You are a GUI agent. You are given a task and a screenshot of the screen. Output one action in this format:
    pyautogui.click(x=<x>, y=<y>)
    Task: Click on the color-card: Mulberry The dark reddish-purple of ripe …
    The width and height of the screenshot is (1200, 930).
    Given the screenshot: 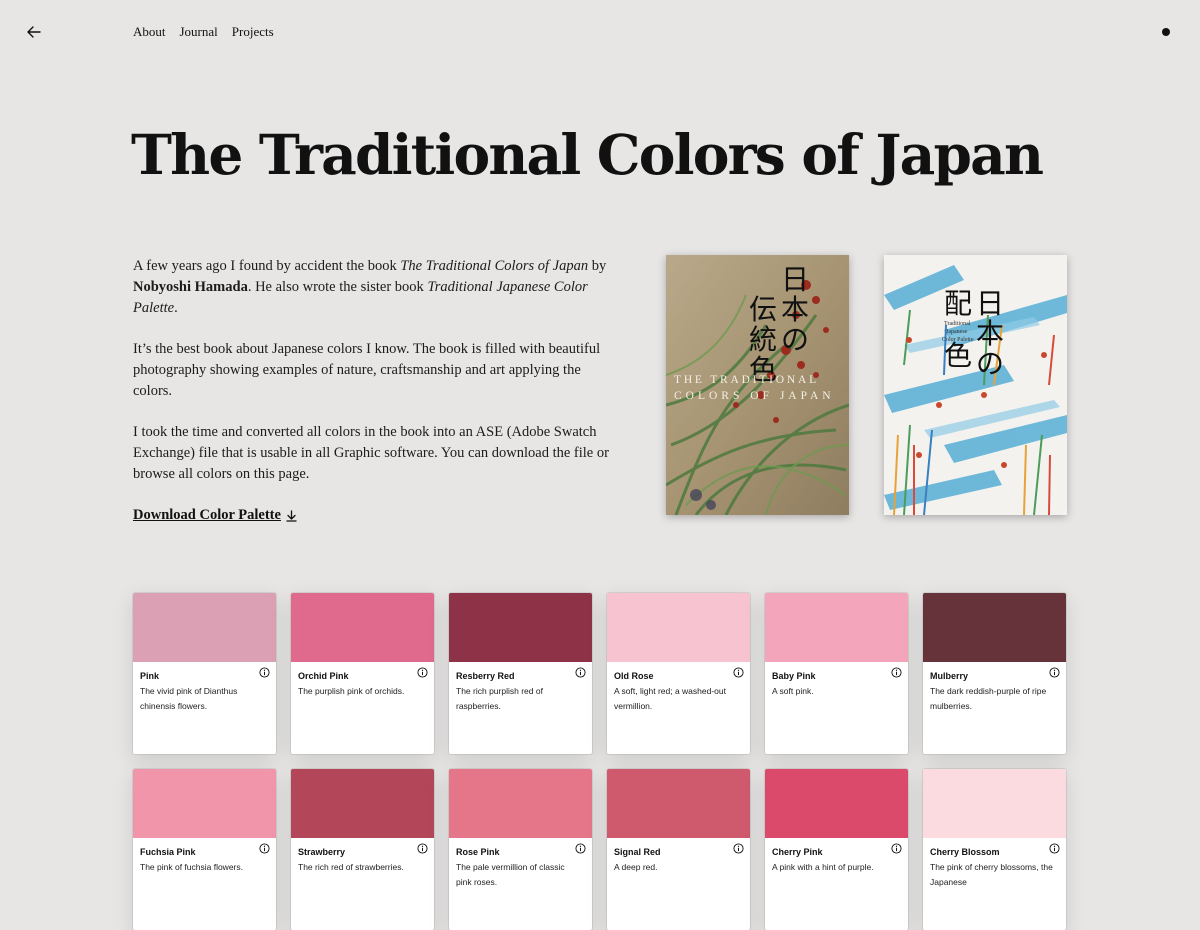 What is the action you would take?
    pyautogui.click(x=994, y=673)
    